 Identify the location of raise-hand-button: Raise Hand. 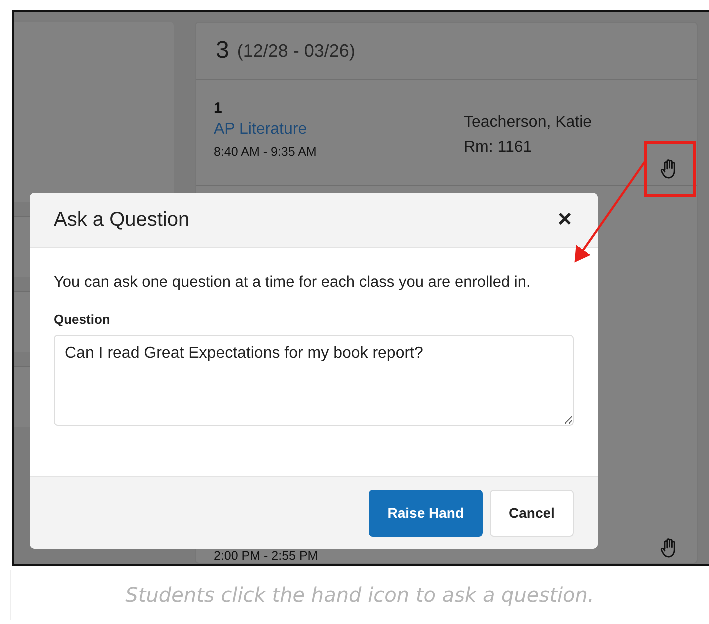
(425, 513).